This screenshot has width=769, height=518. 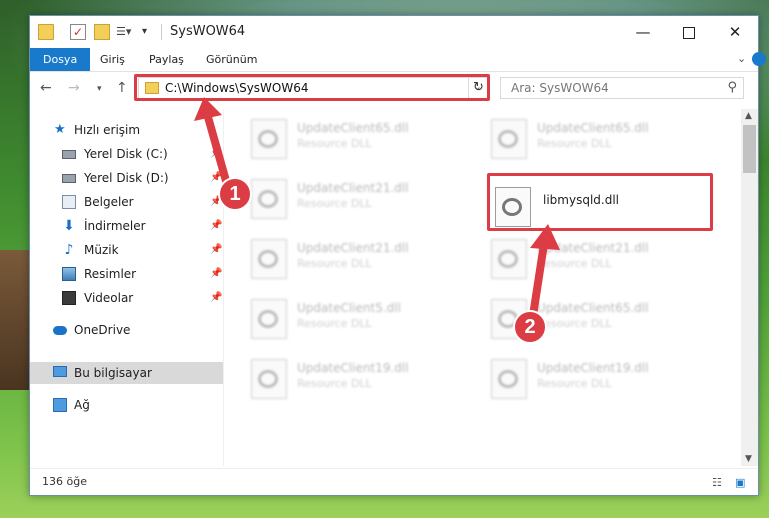 What do you see at coordinates (60, 59) in the screenshot?
I see `tab-file: Dosya` at bounding box center [60, 59].